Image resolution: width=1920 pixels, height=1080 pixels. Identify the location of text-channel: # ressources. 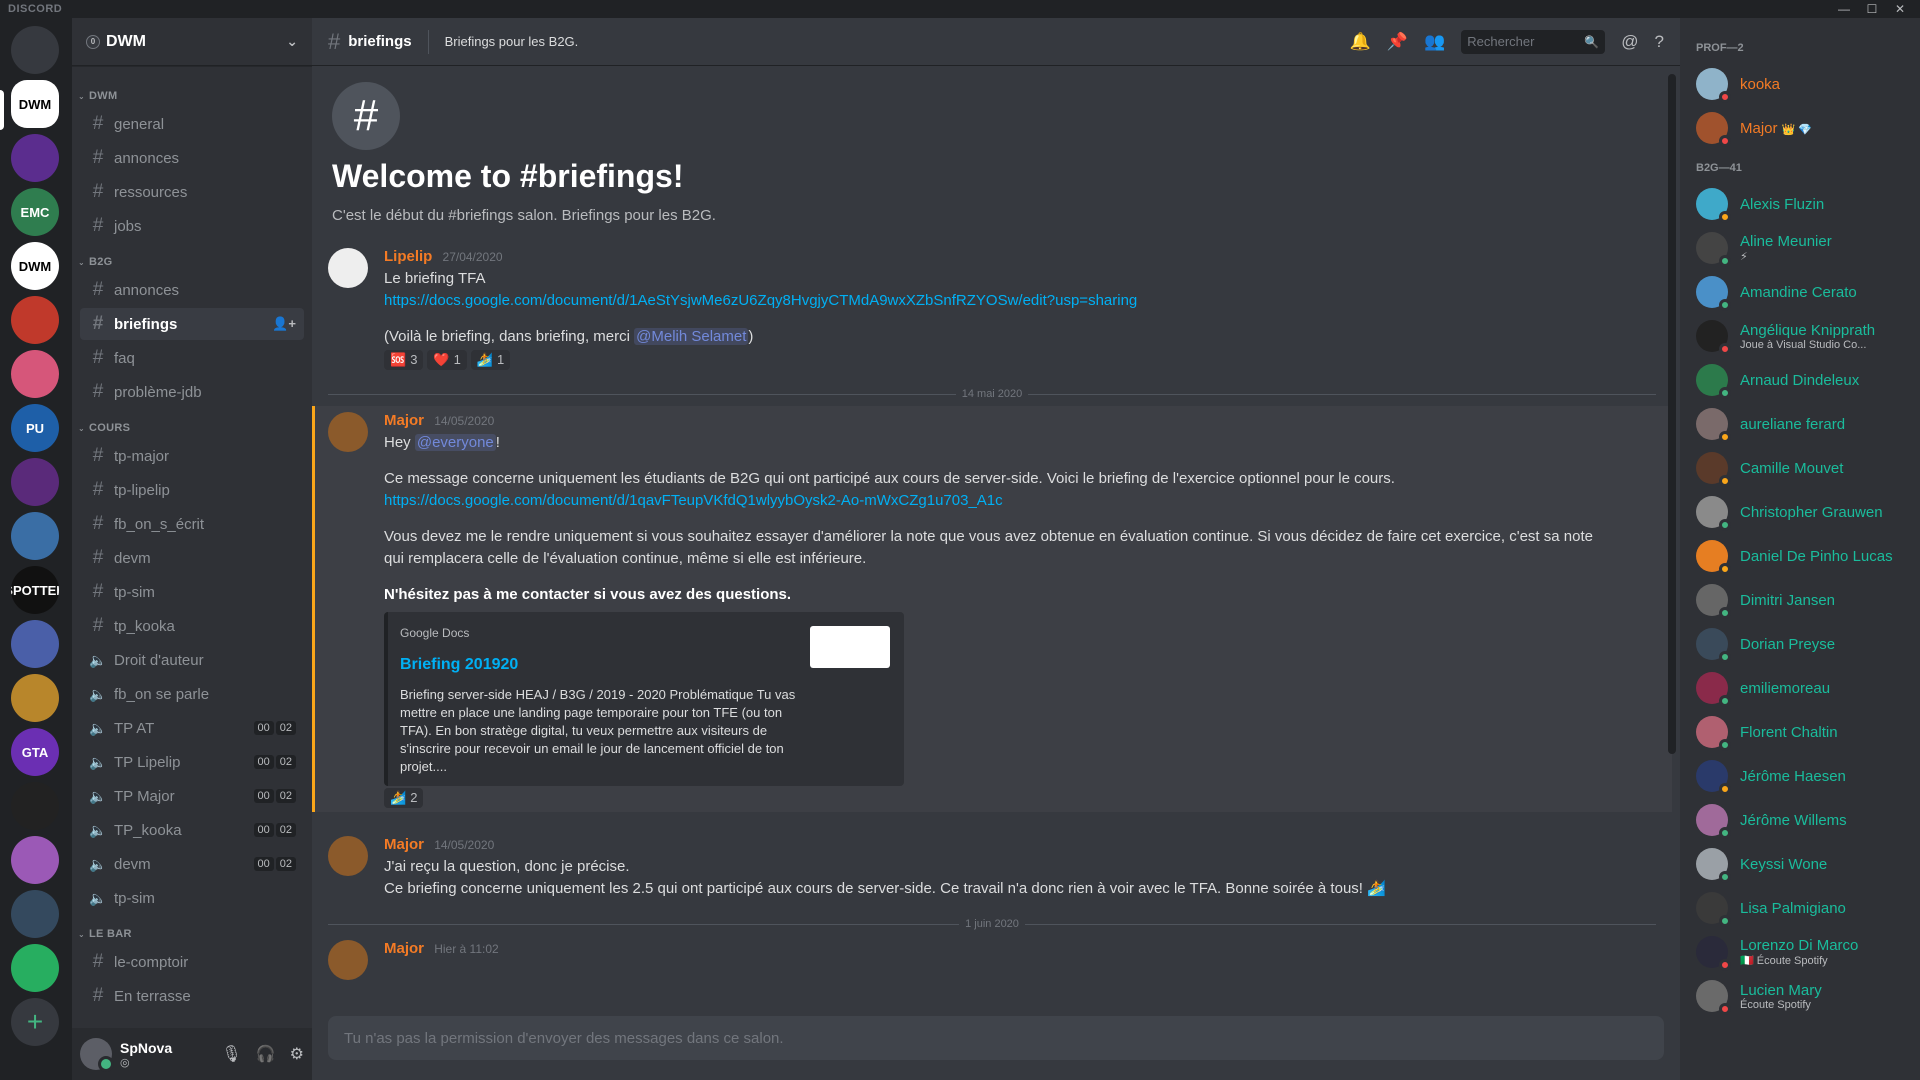
(192, 192).